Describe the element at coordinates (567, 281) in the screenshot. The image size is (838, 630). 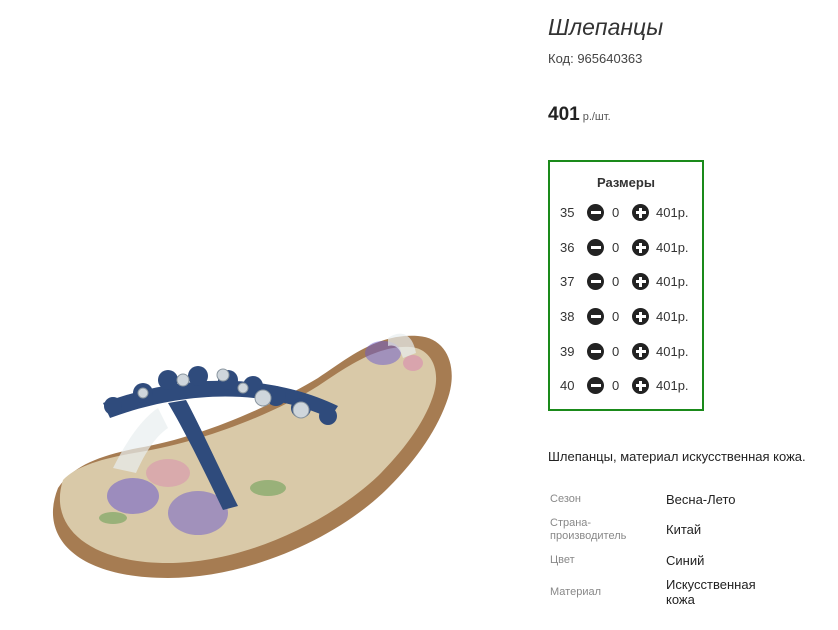
I see `size-label: 37` at that location.